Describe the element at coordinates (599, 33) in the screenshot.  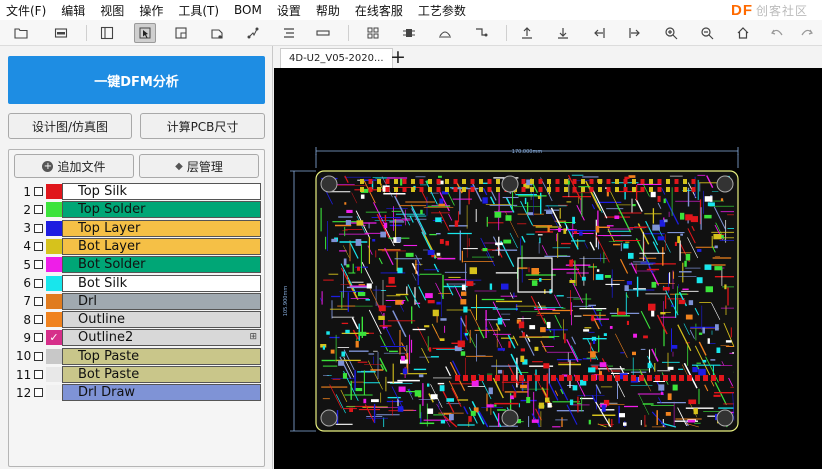
I see `move-left-icon` at that location.